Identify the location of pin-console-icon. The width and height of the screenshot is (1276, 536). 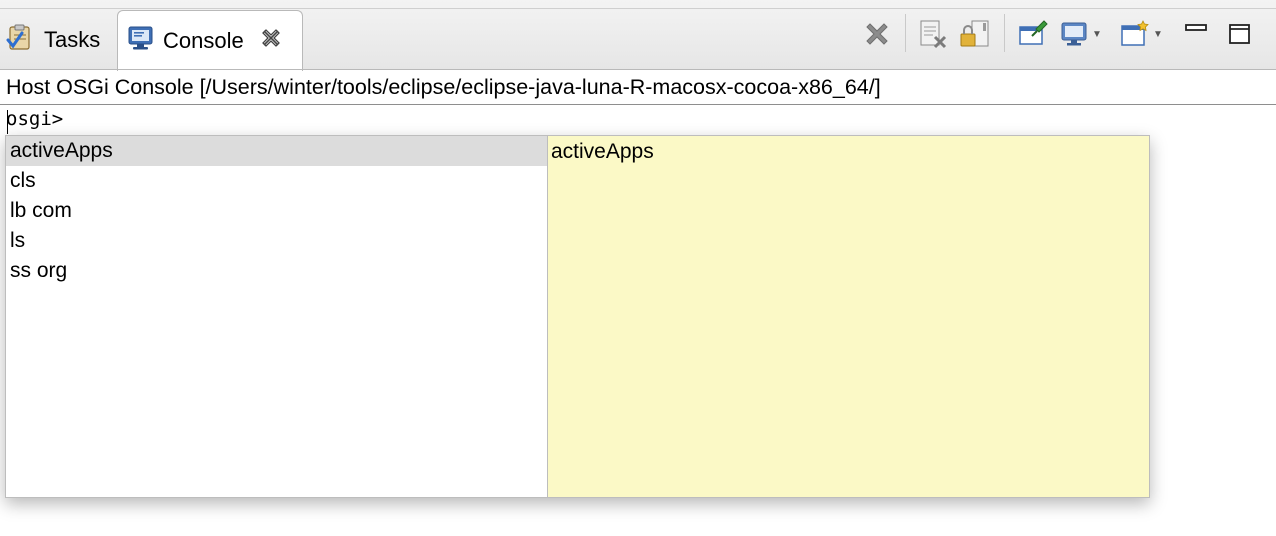
(1033, 34).